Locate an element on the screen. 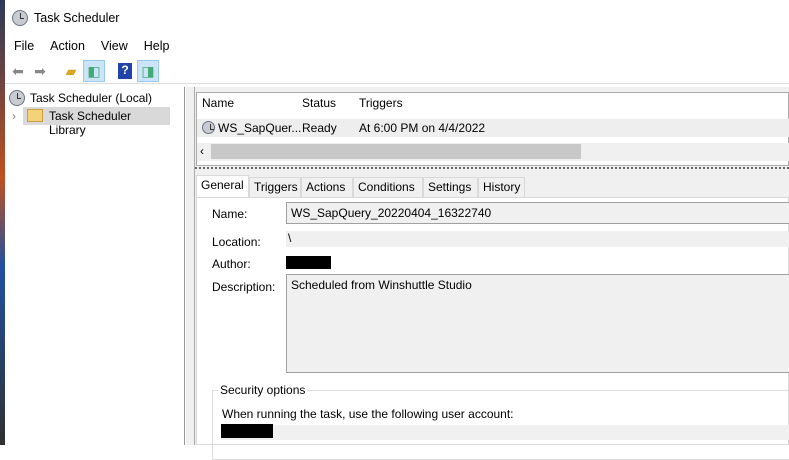  menu-bar: File Action View Help is located at coordinates (100, 46).